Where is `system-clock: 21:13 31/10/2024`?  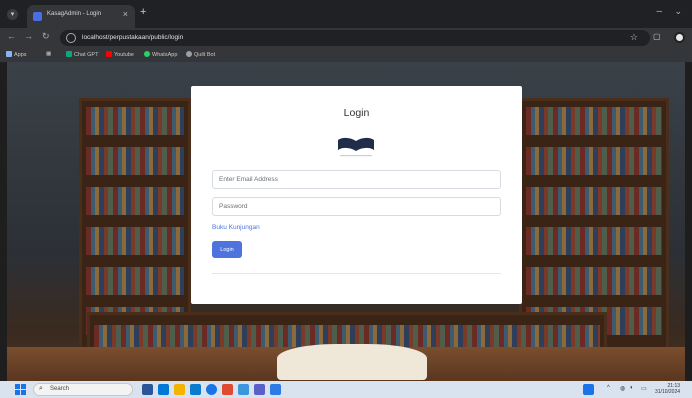 system-clock: 21:13 31/10/2024 is located at coordinates (667, 389).